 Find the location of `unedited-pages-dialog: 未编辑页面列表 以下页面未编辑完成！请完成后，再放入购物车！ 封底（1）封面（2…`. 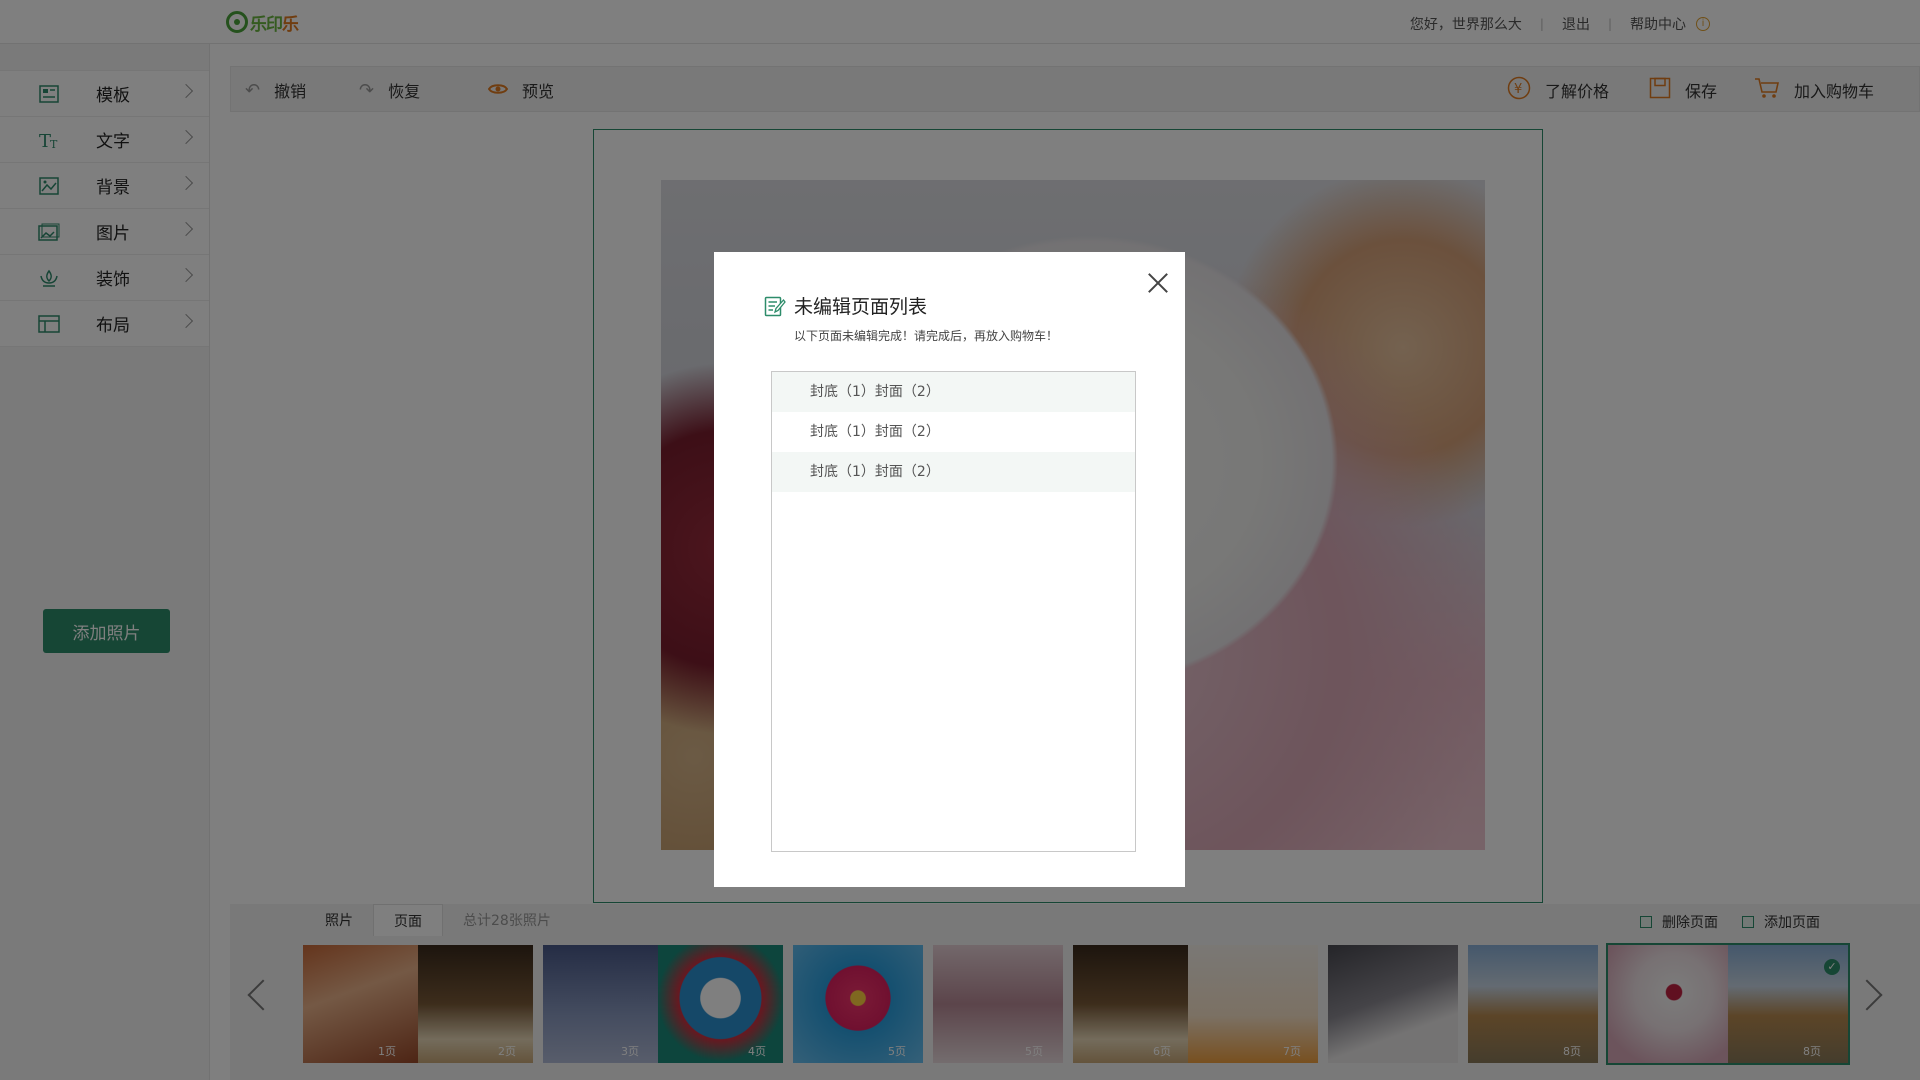

unedited-pages-dialog: 未编辑页面列表 以下页面未编辑完成！请完成后，再放入购物车！ 封底（1）封面（2… is located at coordinates (949, 569).